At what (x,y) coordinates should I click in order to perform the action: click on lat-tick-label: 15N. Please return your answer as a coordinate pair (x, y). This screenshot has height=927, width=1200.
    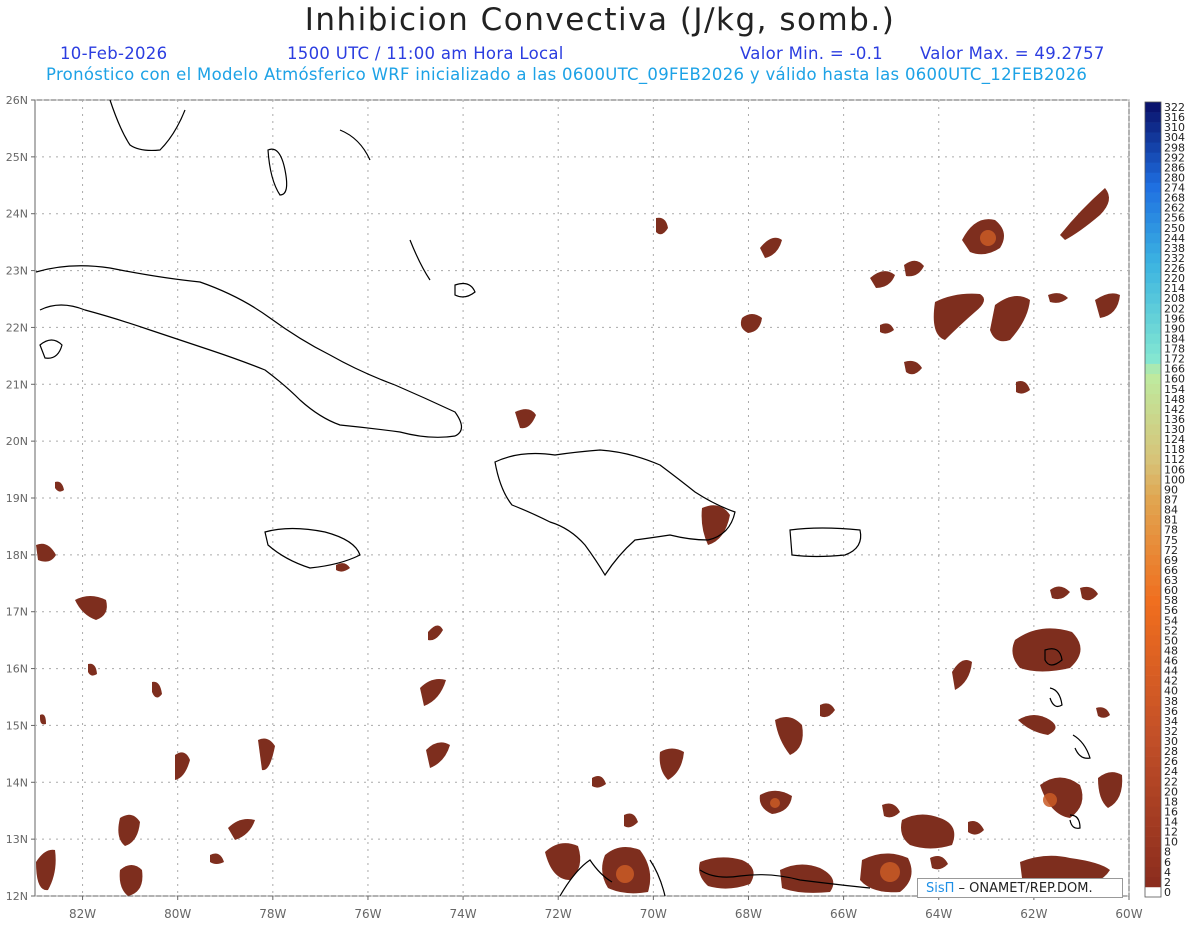
    Looking at the image, I should click on (17, 725).